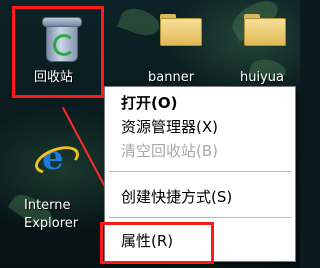  I want to click on folder-label-huiyua: huiyua, so click(262, 77).